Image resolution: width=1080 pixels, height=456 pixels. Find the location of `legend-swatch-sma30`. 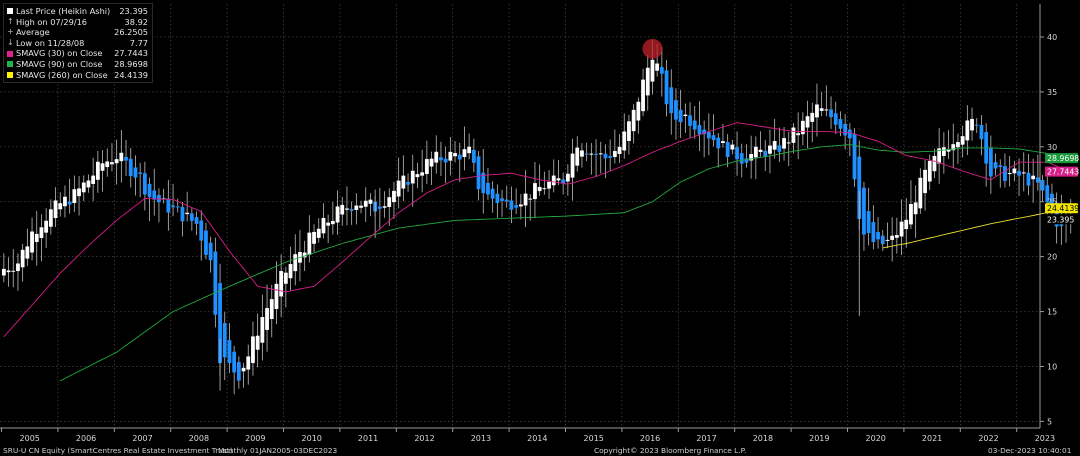

legend-swatch-sma30 is located at coordinates (10, 53).